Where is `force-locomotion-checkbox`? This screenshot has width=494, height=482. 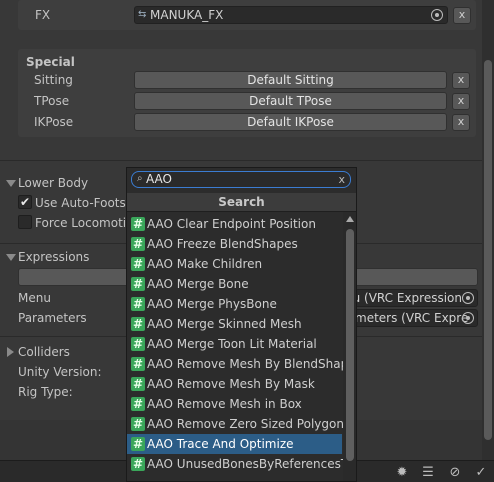 force-locomotion-checkbox is located at coordinates (25, 222).